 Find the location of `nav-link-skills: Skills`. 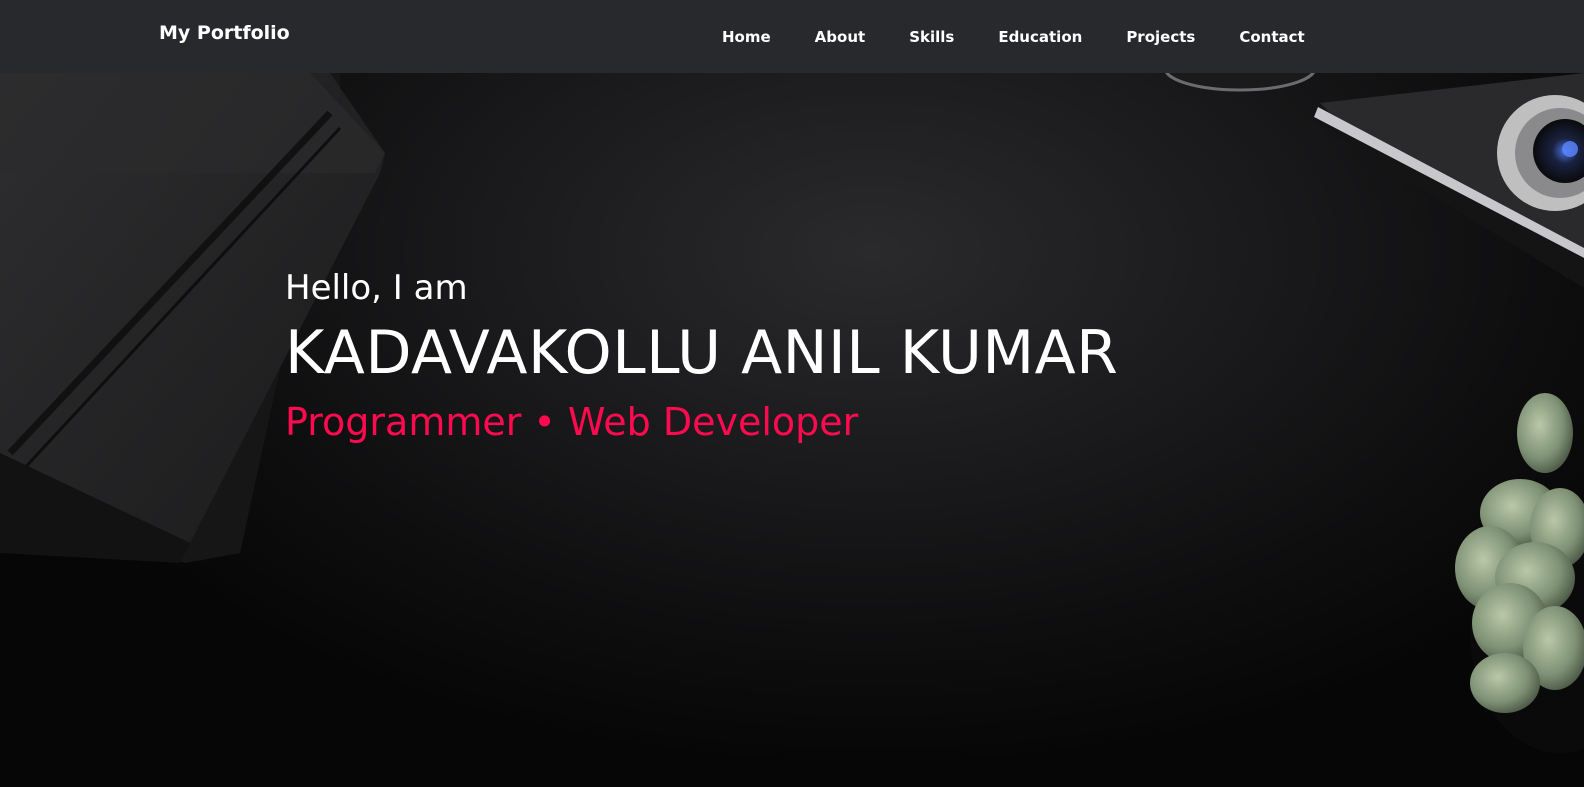

nav-link-skills: Skills is located at coordinates (931, 37).